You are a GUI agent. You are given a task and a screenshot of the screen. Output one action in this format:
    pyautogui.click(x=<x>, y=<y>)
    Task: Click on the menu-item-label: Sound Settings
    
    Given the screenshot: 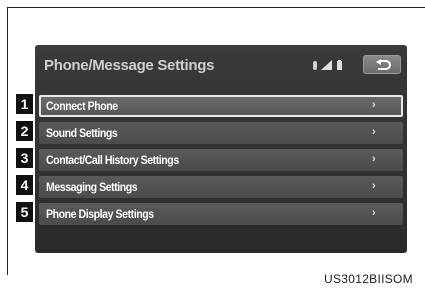 What is the action you would take?
    pyautogui.click(x=82, y=133)
    